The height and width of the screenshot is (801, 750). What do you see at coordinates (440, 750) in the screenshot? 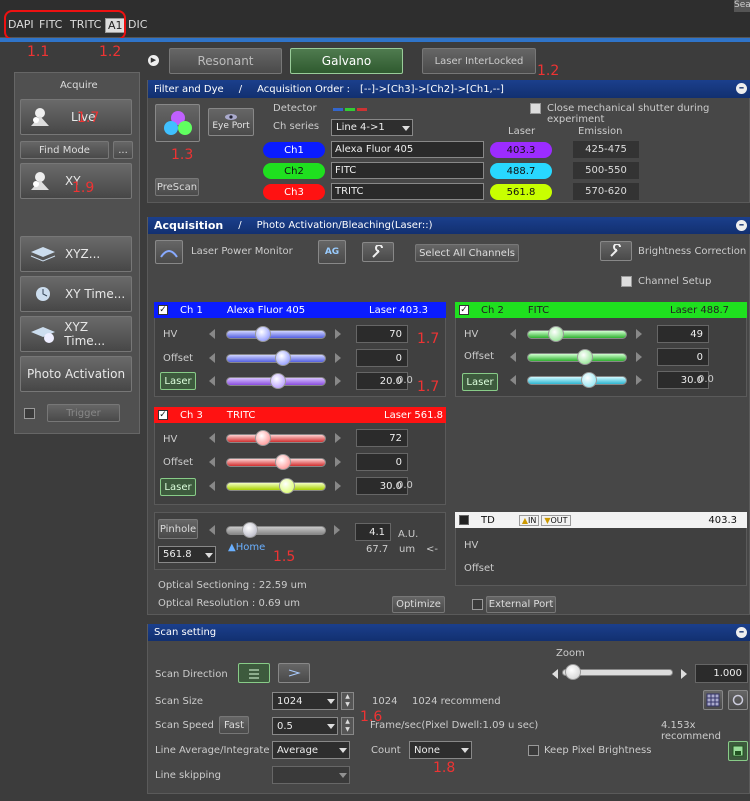
I see `count-select: None` at bounding box center [440, 750].